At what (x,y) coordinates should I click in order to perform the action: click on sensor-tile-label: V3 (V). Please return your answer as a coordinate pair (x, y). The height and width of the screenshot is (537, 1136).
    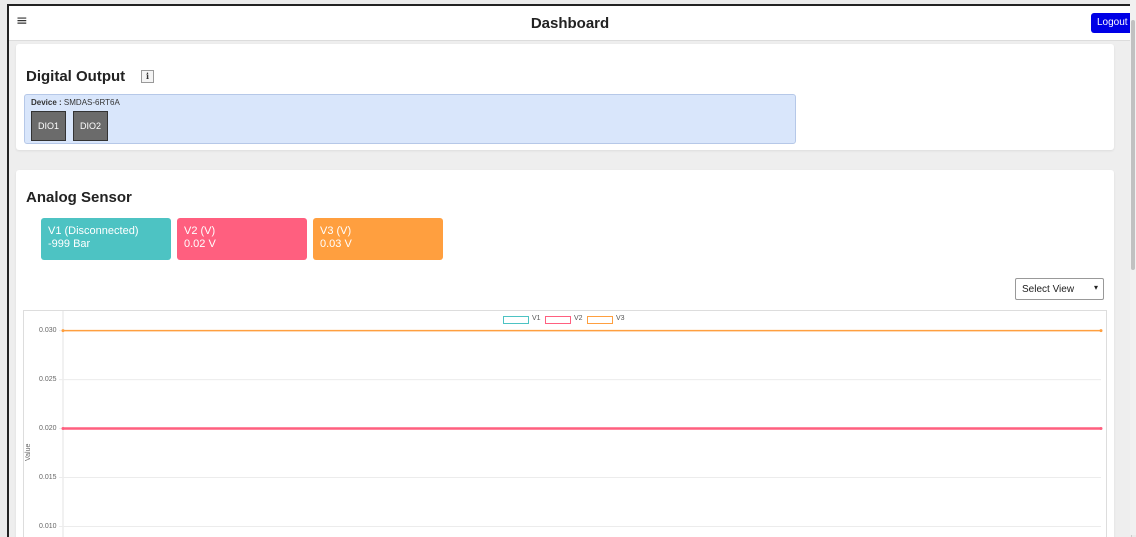
    Looking at the image, I should click on (336, 231).